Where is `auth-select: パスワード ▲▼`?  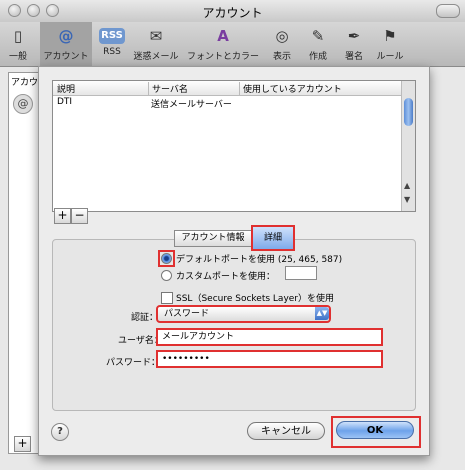 auth-select: パスワード ▲▼ is located at coordinates (243, 314).